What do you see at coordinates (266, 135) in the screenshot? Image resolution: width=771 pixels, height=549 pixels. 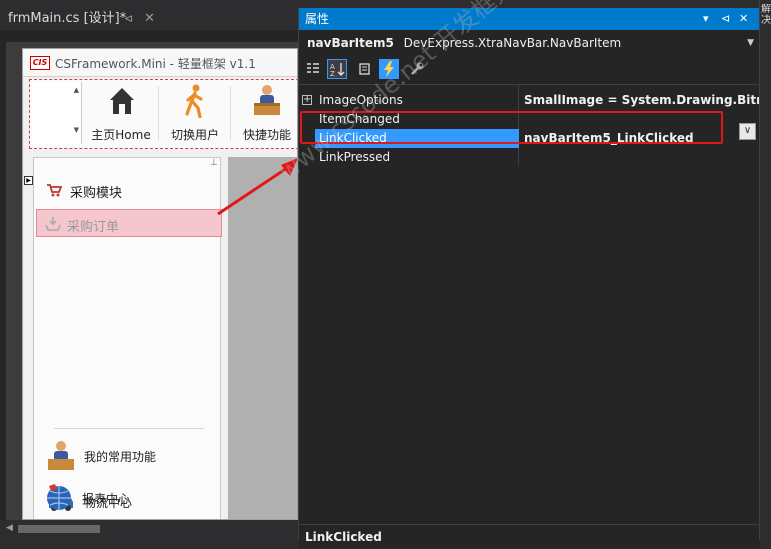 I see `ribbon-button-label: 快捷功能` at bounding box center [266, 135].